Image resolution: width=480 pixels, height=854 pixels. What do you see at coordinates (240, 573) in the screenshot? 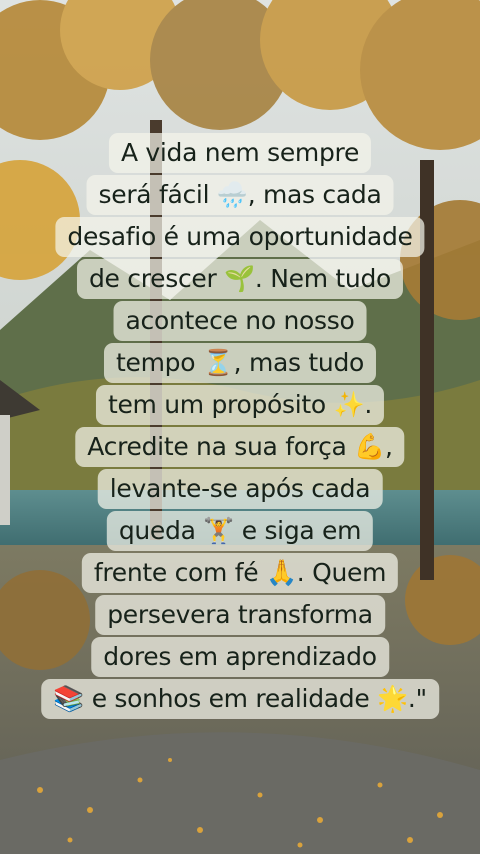
I see `quote-line: frente com fé 🙏. Quem` at bounding box center [240, 573].